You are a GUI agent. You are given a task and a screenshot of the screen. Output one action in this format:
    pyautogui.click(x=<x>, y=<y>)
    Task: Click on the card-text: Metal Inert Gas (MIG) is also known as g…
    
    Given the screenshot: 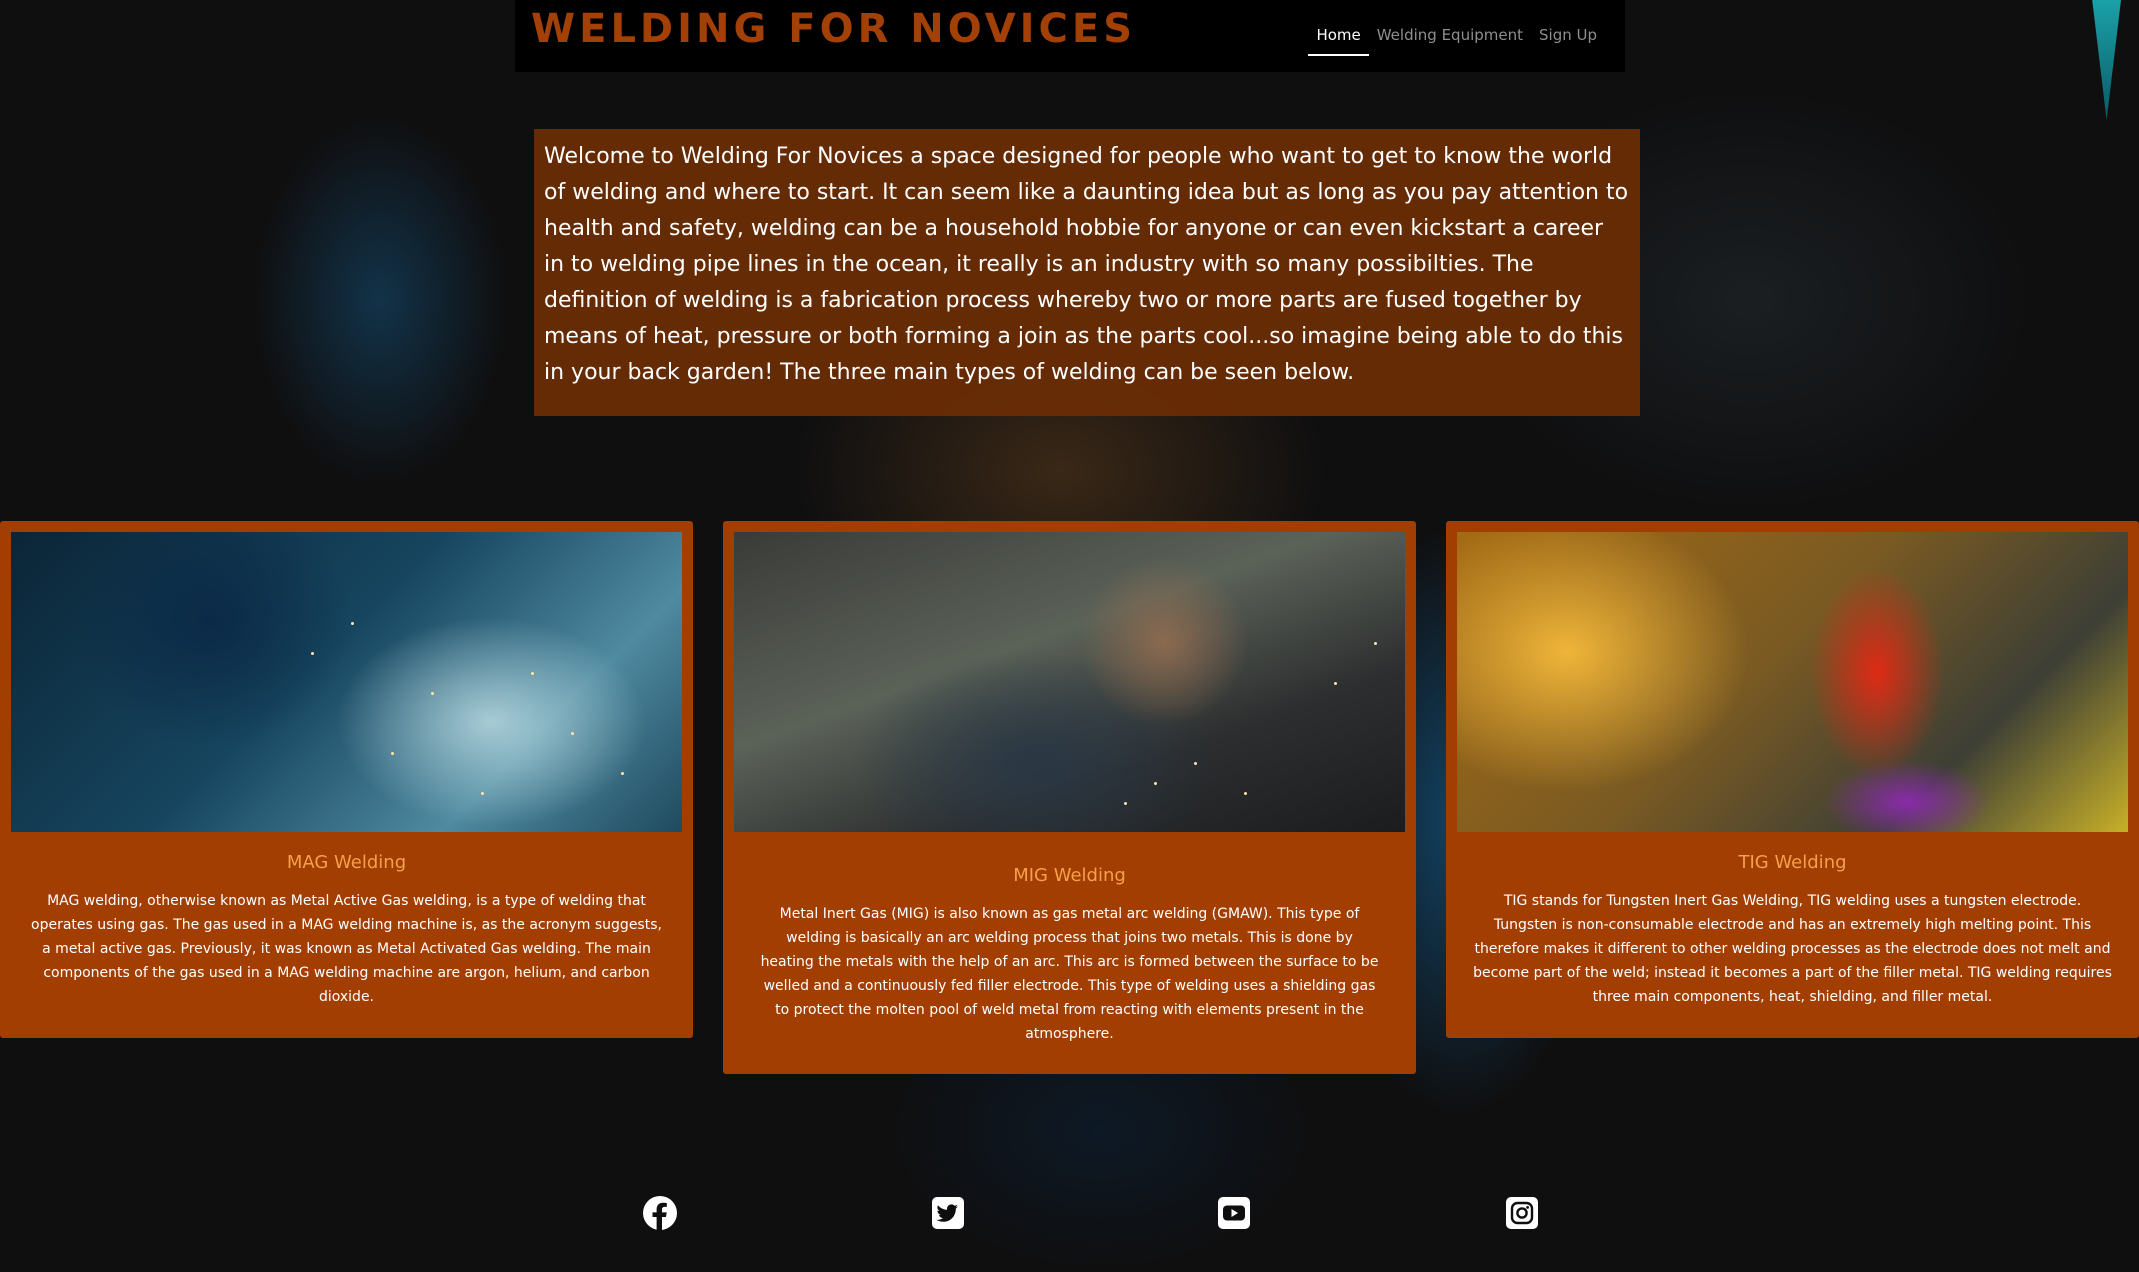 What is the action you would take?
    pyautogui.click(x=1069, y=974)
    